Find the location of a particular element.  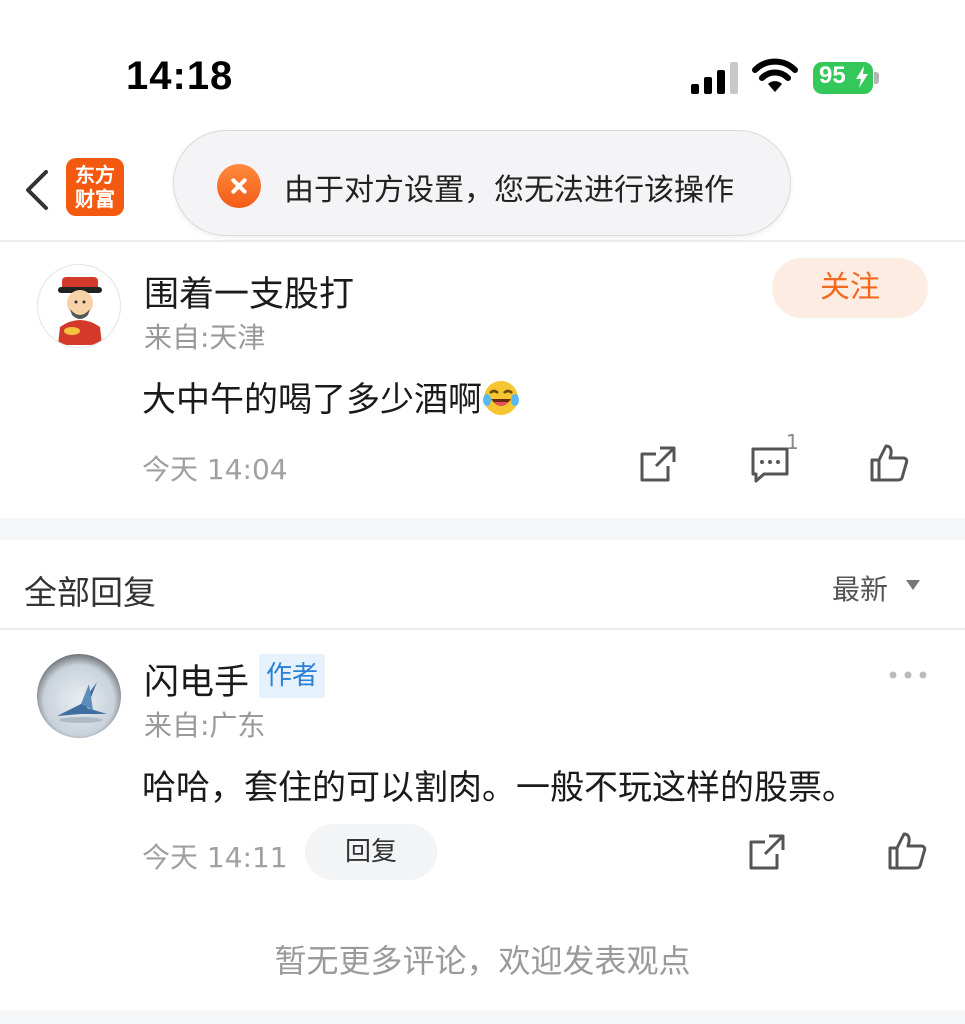

post-text: 大中午的喝了多少酒啊 is located at coordinates (312, 400).